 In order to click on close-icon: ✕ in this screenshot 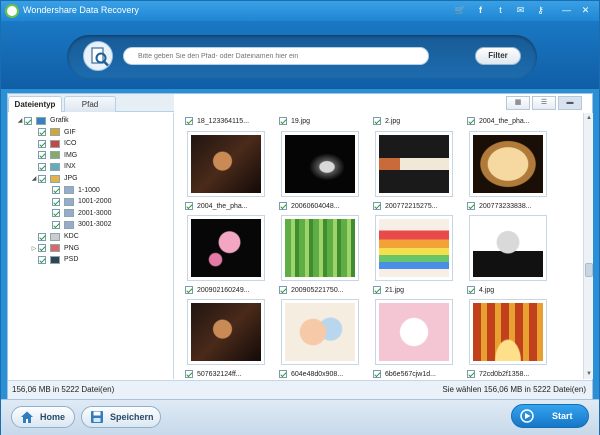, I will do `click(585, 10)`.